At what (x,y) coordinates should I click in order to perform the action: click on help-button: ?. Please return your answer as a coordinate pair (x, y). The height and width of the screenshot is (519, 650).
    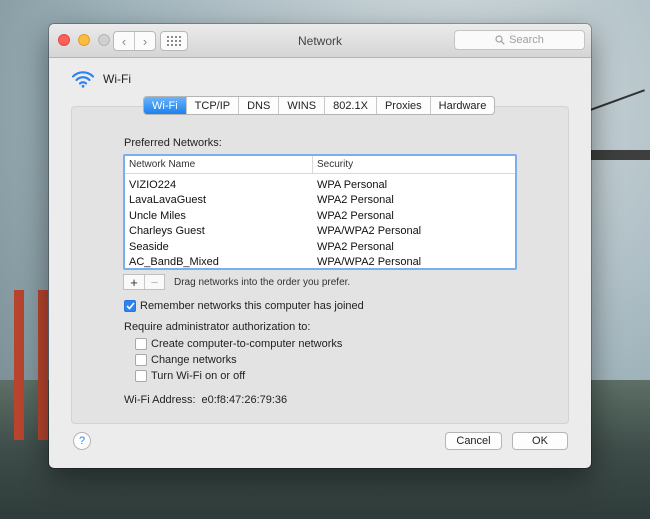
    Looking at the image, I should click on (82, 441).